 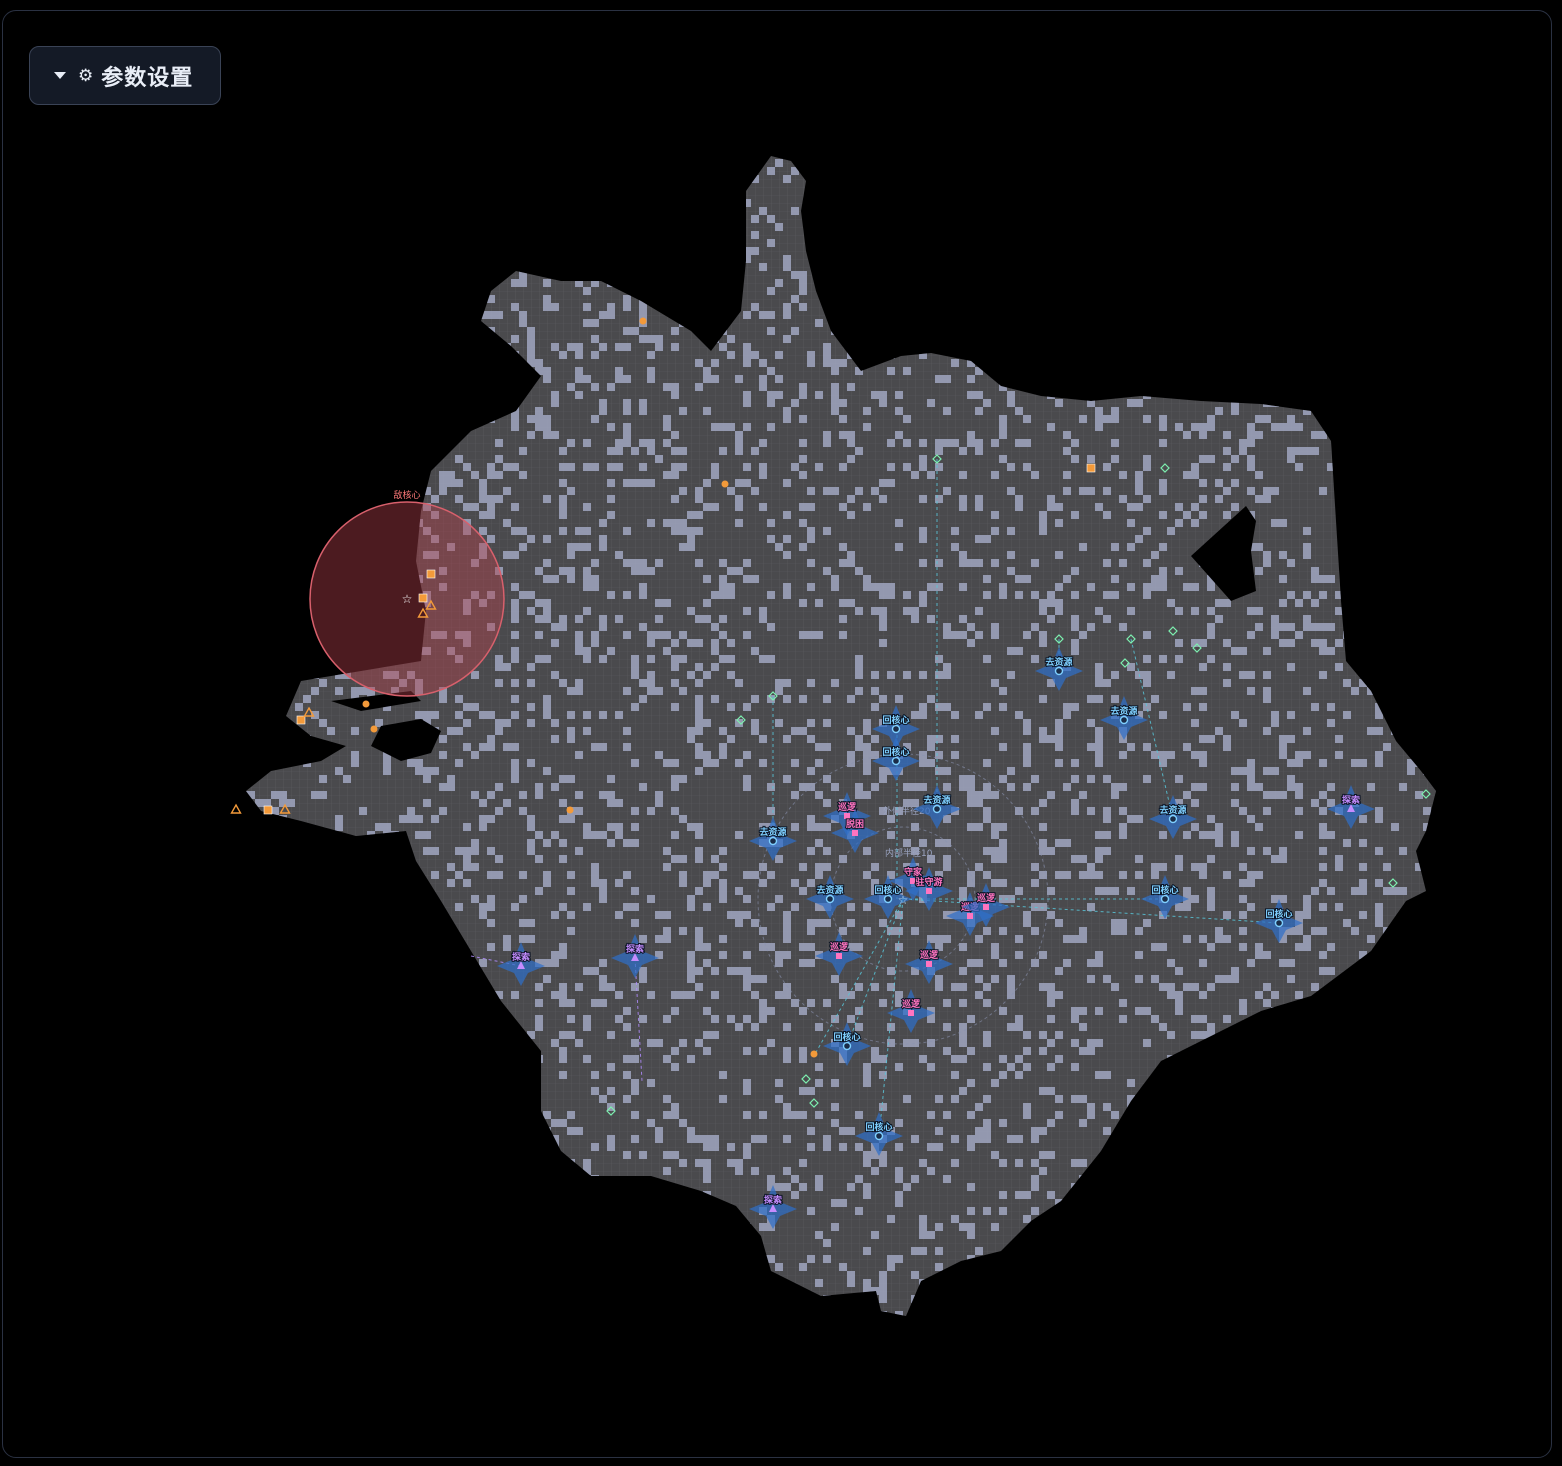 What do you see at coordinates (913, 872) in the screenshot?
I see `unit-label: 守家` at bounding box center [913, 872].